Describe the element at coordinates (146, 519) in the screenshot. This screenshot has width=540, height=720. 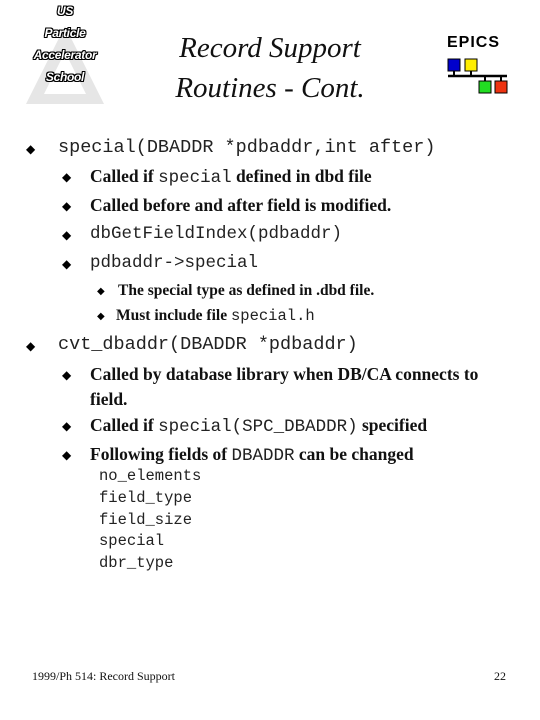
I see `field-name: field_size` at that location.